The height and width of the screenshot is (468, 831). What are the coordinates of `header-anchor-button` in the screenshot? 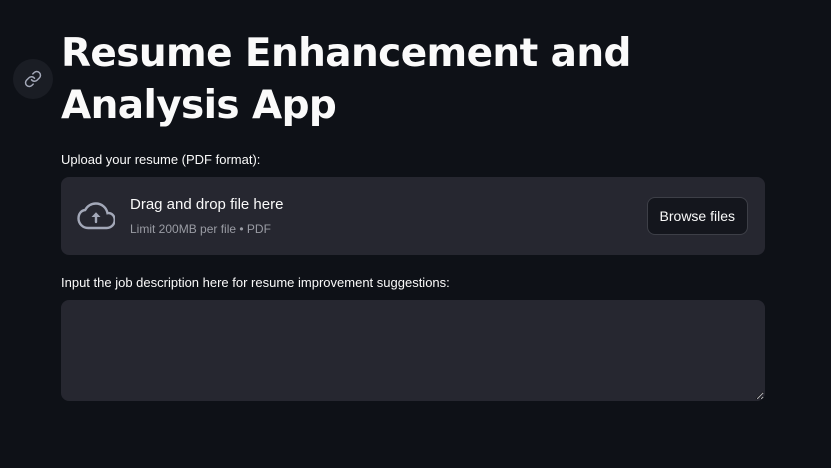 It's located at (33, 79).